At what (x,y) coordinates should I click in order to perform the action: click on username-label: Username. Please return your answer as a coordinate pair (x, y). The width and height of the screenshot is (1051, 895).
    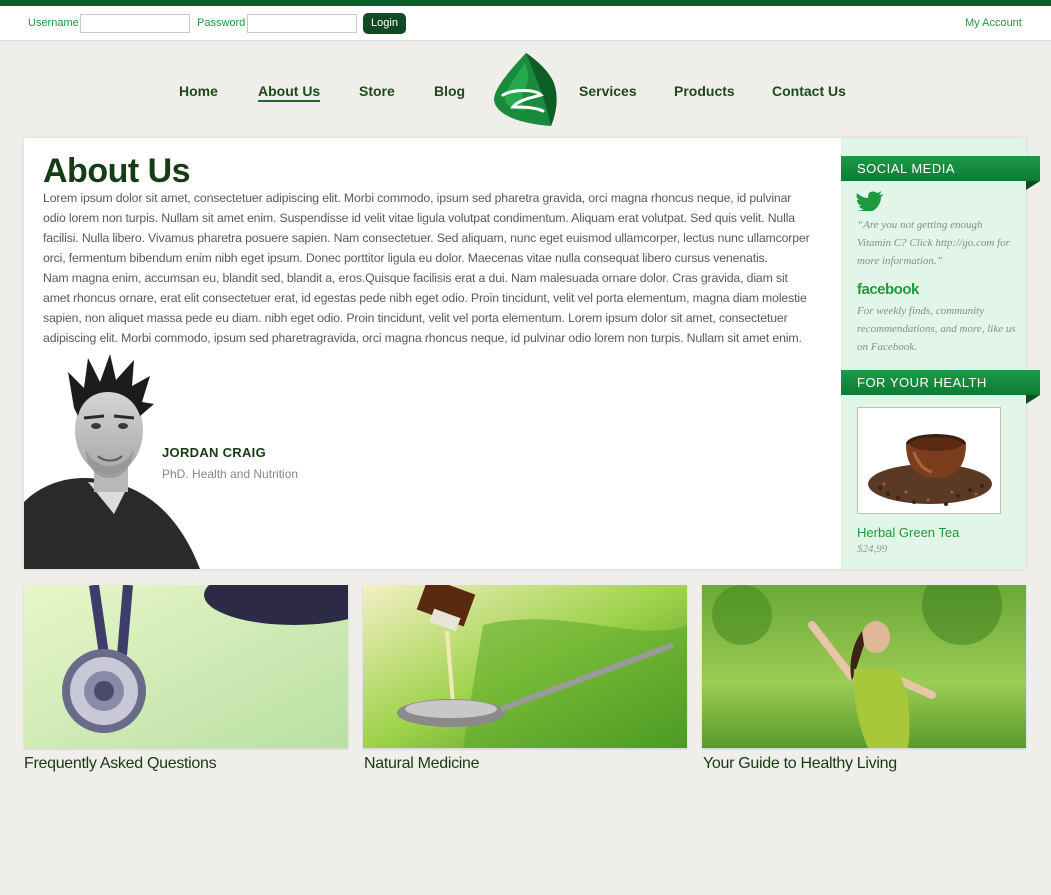
    Looking at the image, I should click on (53, 23).